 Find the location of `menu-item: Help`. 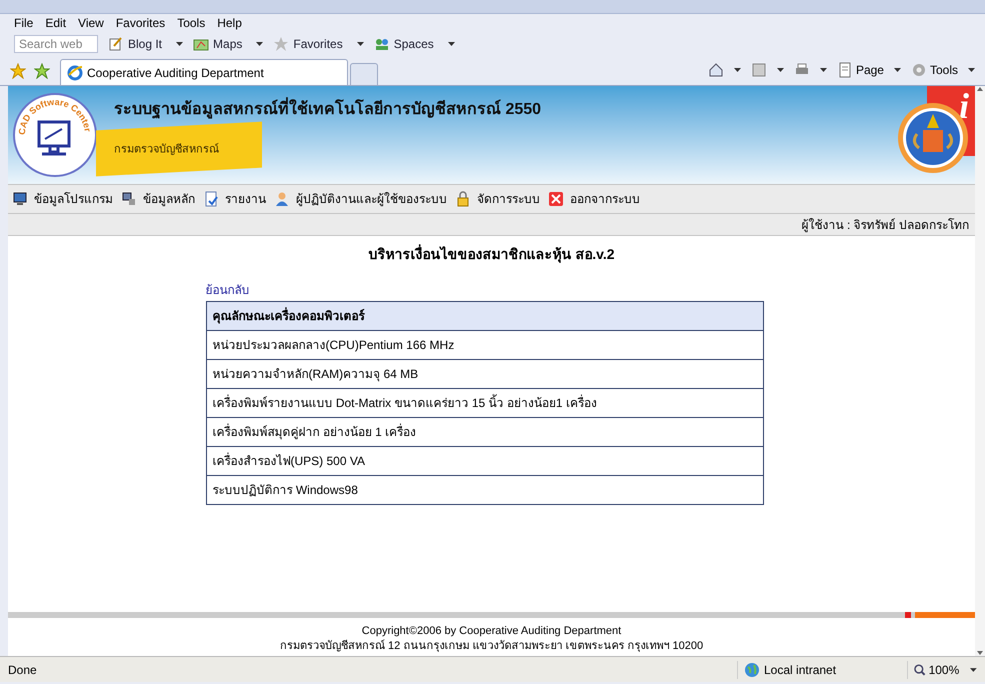

menu-item: Help is located at coordinates (229, 23).